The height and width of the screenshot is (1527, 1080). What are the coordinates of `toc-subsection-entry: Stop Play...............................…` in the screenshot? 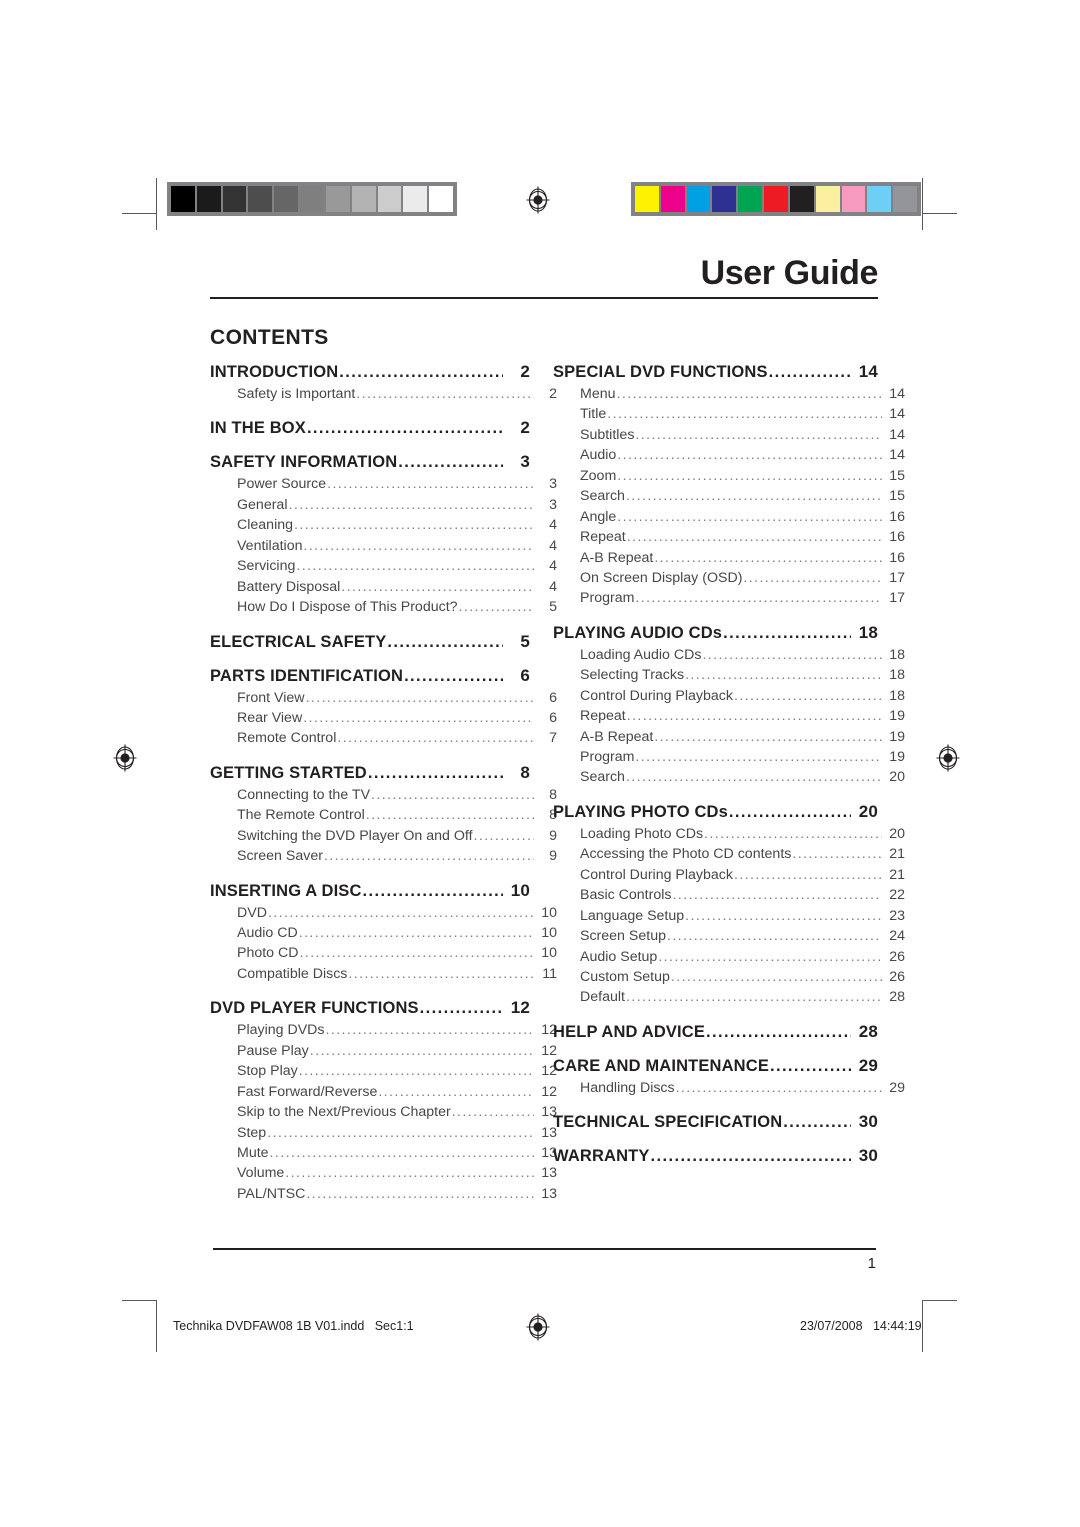 It's located at (383, 1071).